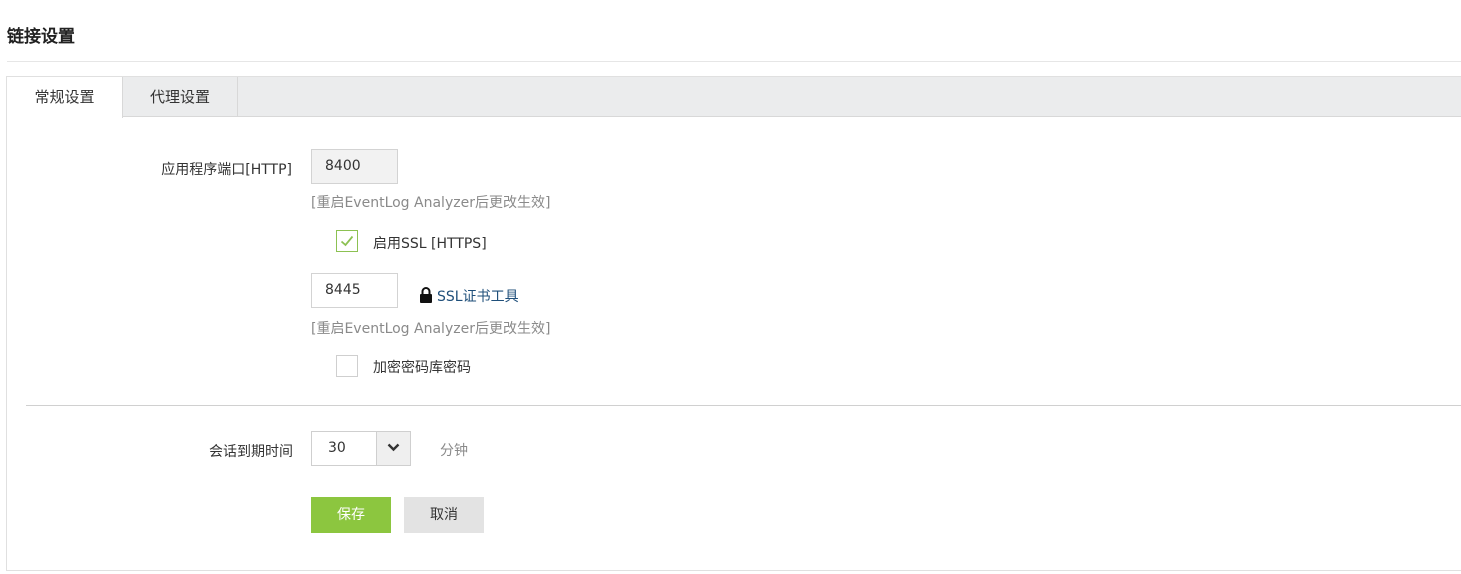  Describe the element at coordinates (478, 296) in the screenshot. I see `ssl-certificate-tool-link: SSL证书工具` at that location.